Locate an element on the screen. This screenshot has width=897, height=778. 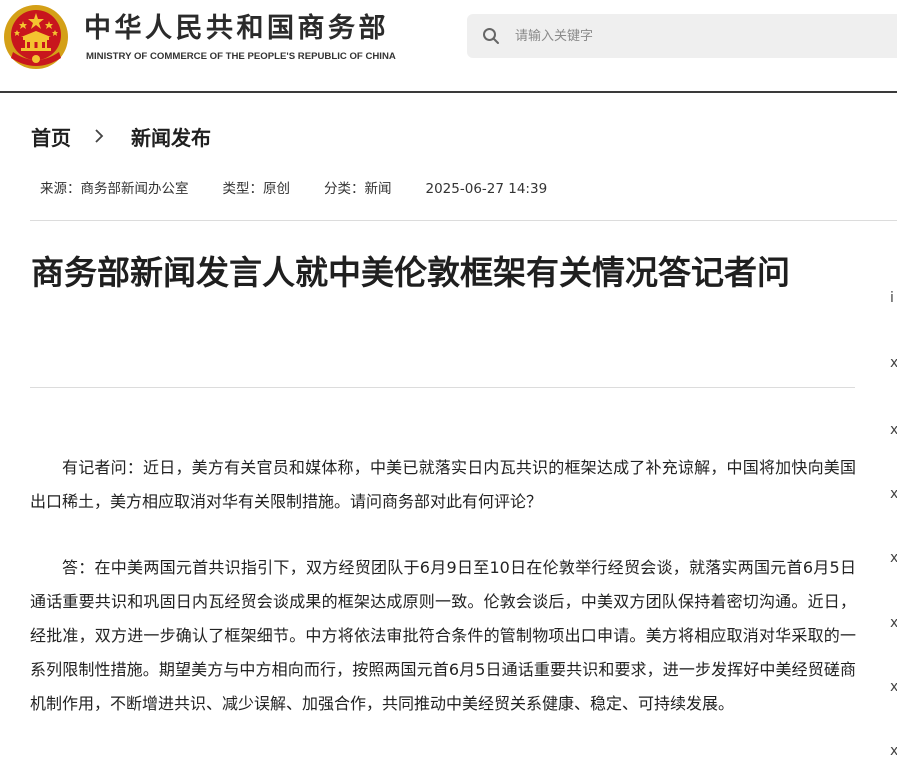
meta-datetime: 2025-06-27 14:39 is located at coordinates (486, 189).